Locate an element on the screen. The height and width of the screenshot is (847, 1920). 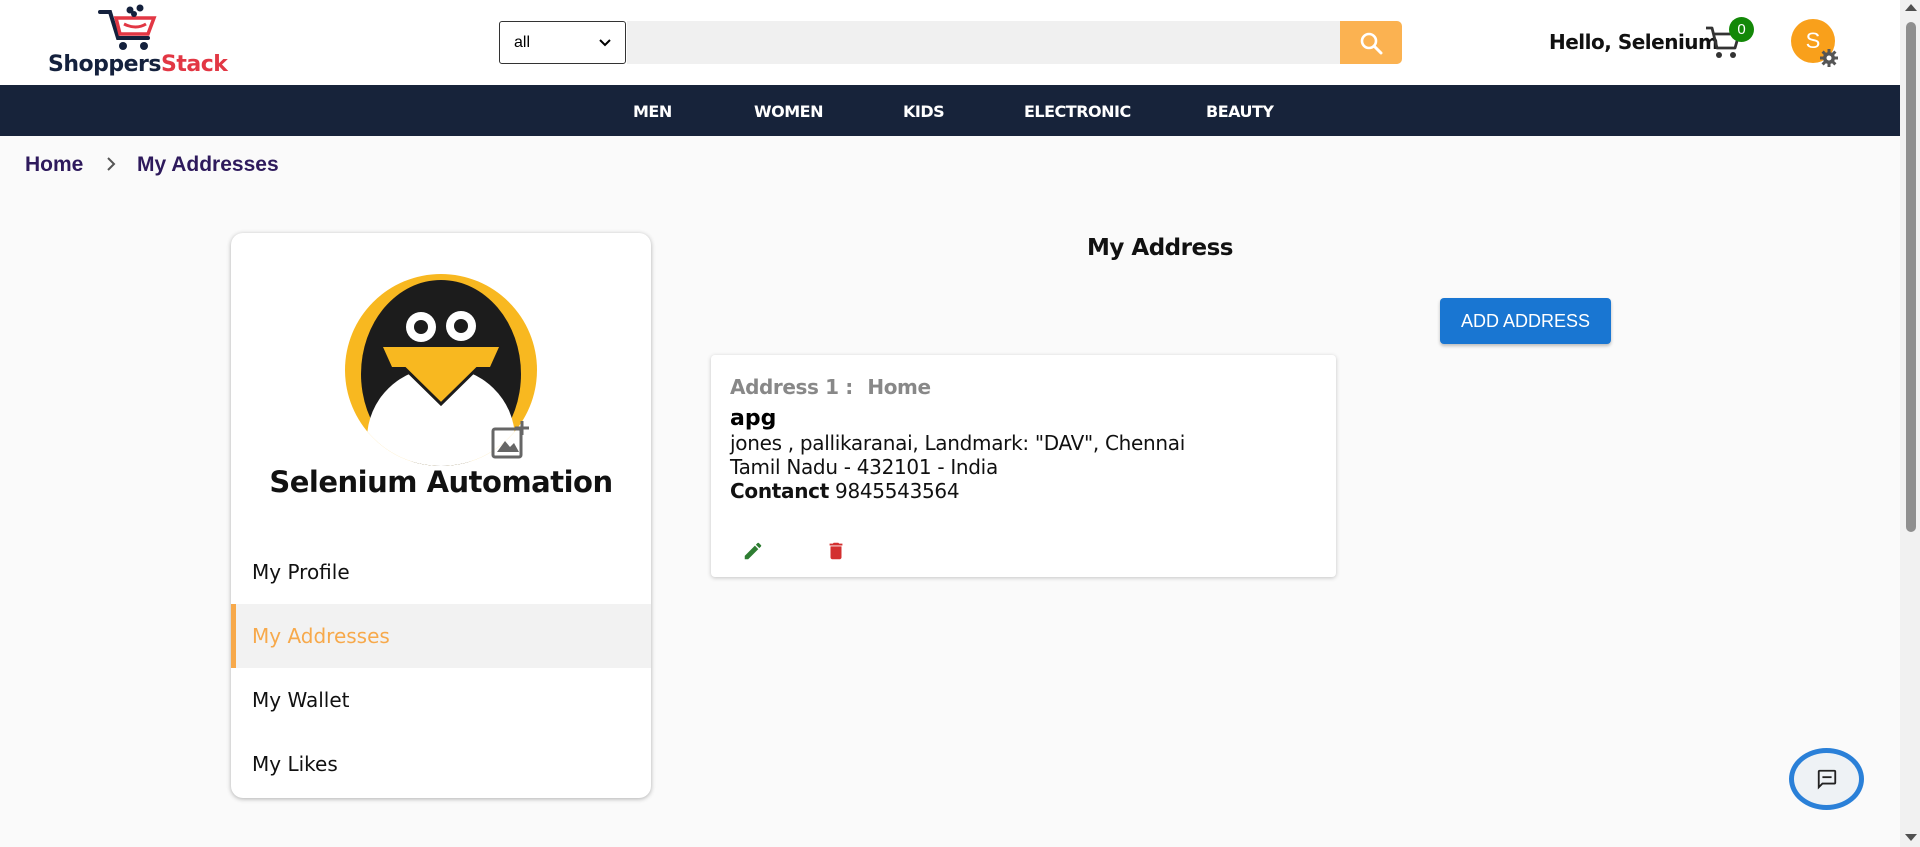
scroll-down-arrow-icon is located at coordinates (1911, 837).